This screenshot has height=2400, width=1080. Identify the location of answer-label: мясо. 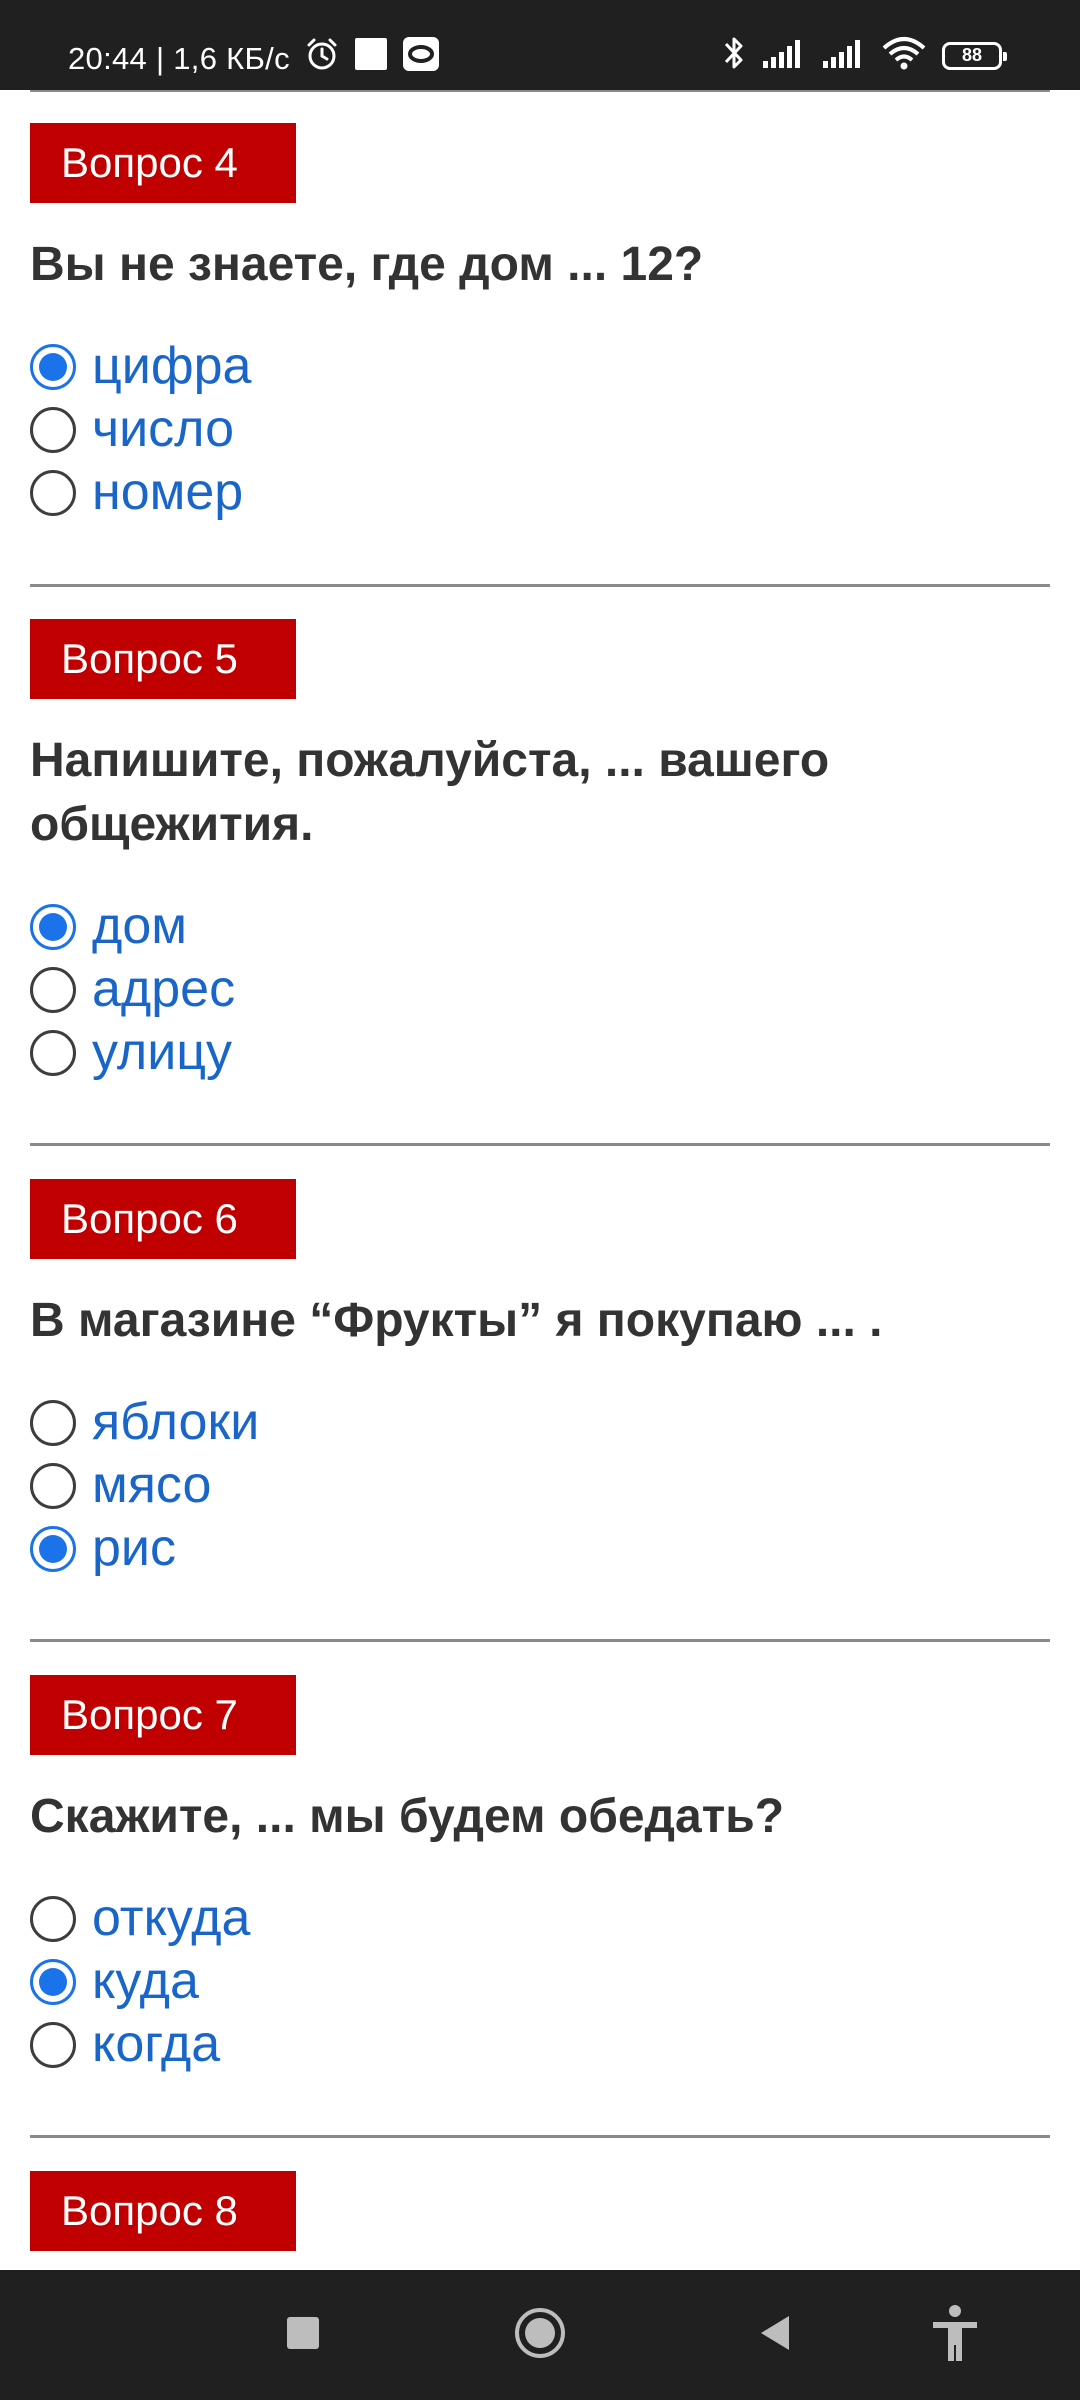
(151, 1485).